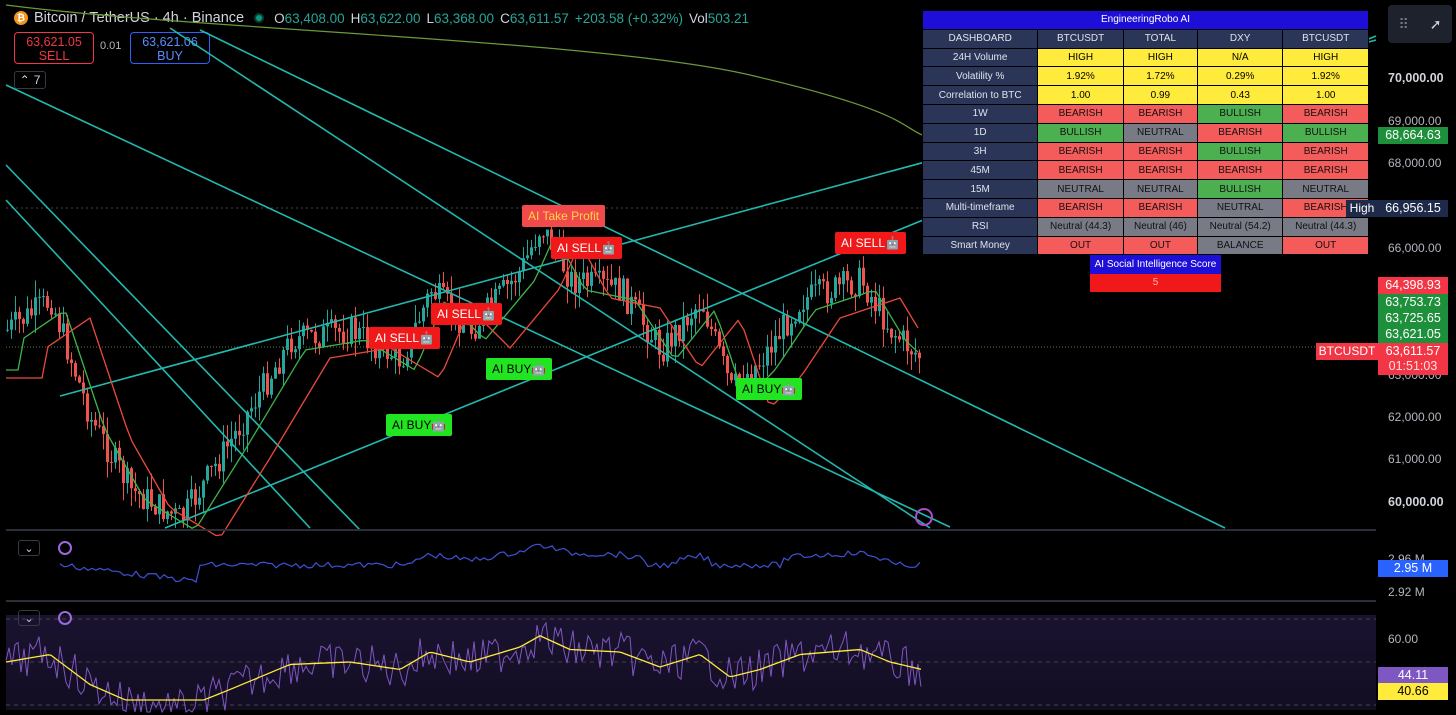  Describe the element at coordinates (1325, 189) in the screenshot. I see `dashboard-cell: NEUTRAL` at that location.